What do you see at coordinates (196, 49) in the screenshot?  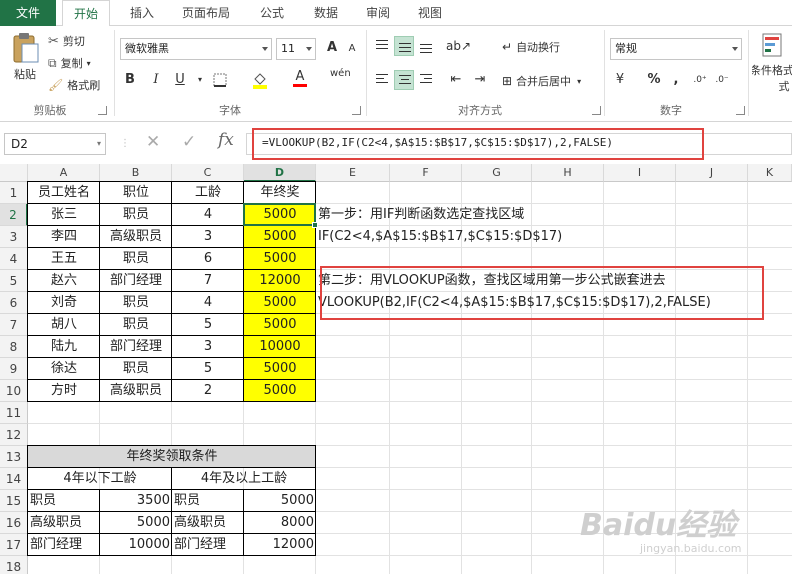 I see `font-name-select: 微软雅黑` at bounding box center [196, 49].